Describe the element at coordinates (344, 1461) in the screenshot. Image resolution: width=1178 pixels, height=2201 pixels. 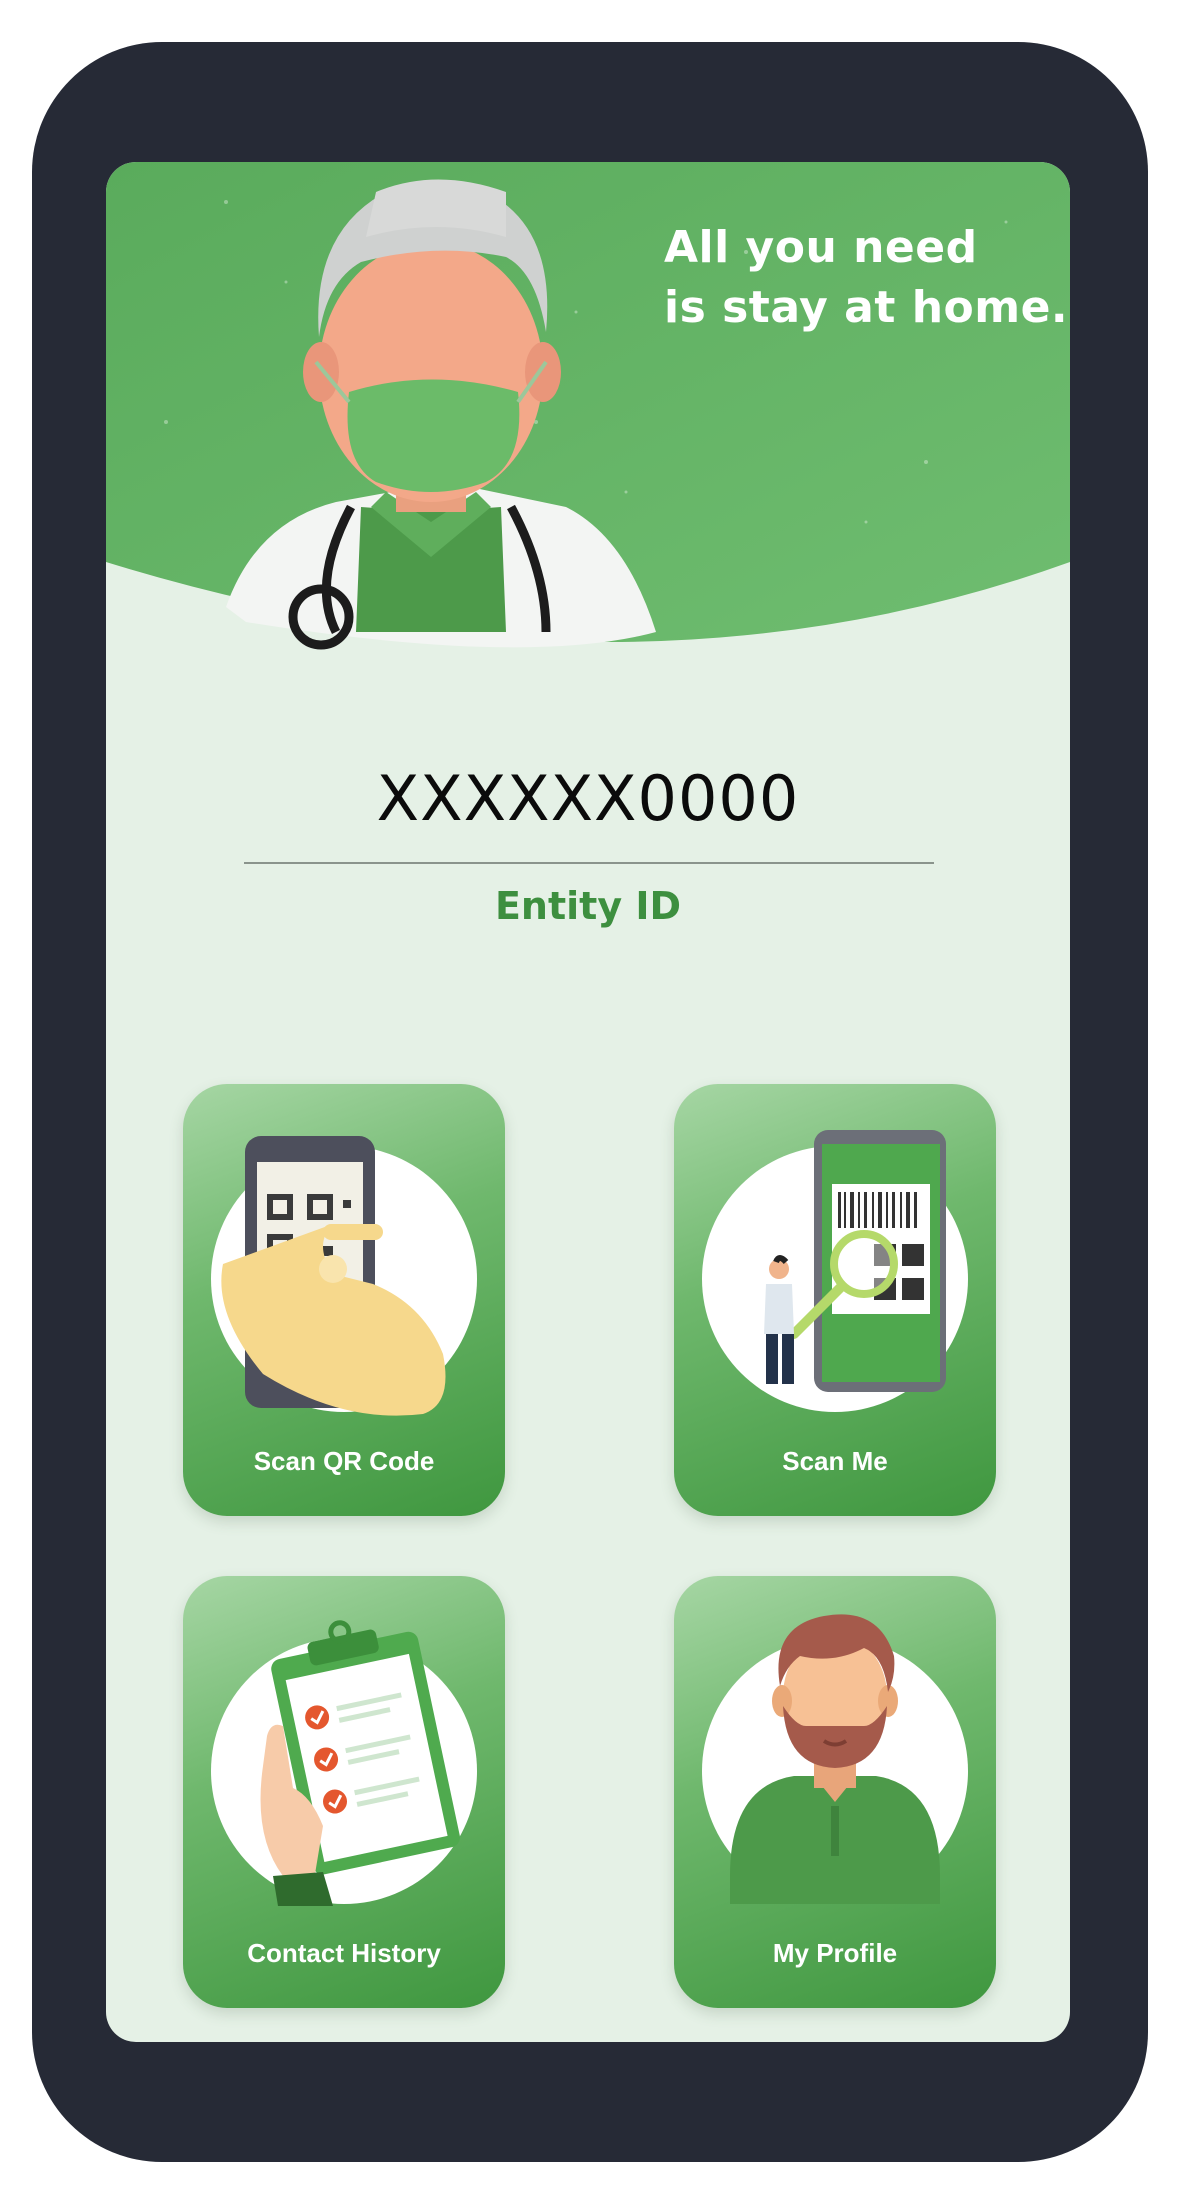
I see `card-label: Scan QR Code` at that location.